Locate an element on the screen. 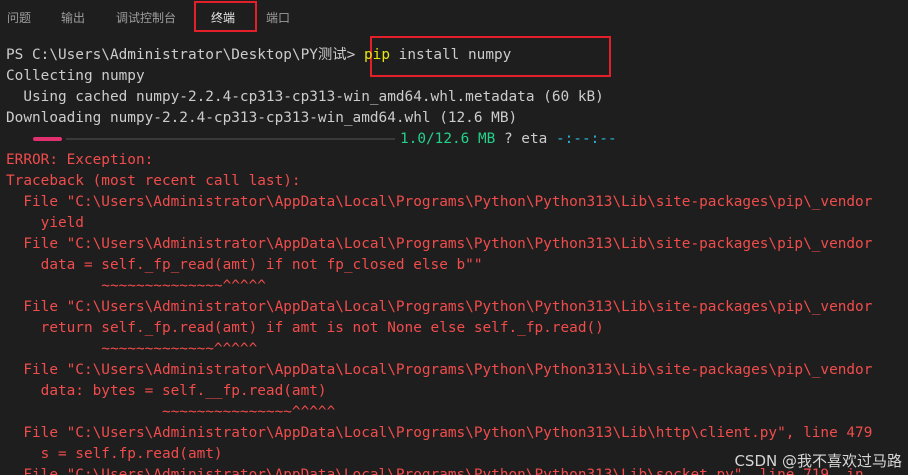 This screenshot has height=475, width=908. progress-bar-fill is located at coordinates (47, 139).